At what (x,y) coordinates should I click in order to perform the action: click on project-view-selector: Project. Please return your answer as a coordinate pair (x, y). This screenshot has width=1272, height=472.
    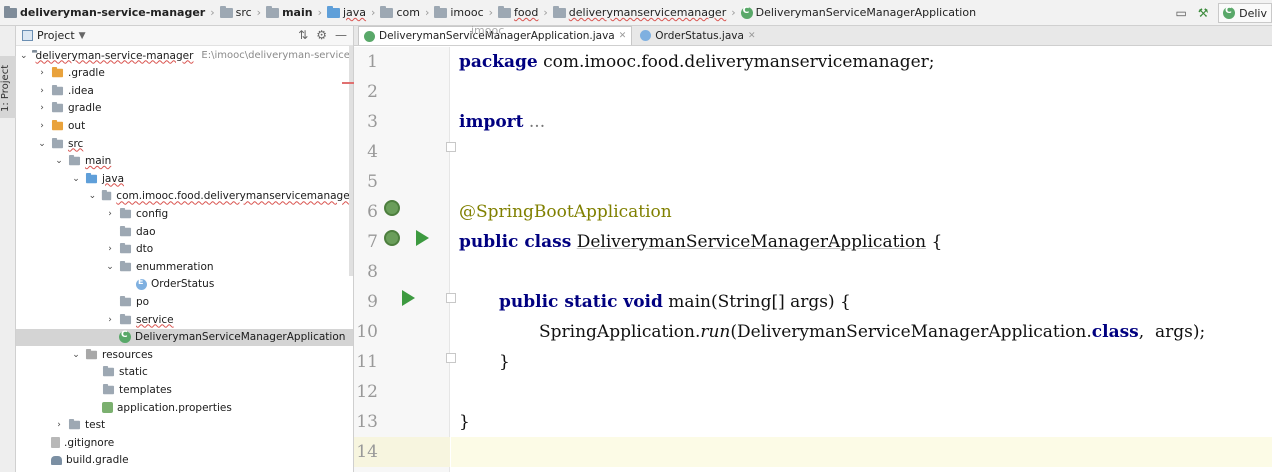
    Looking at the image, I should click on (56, 35).